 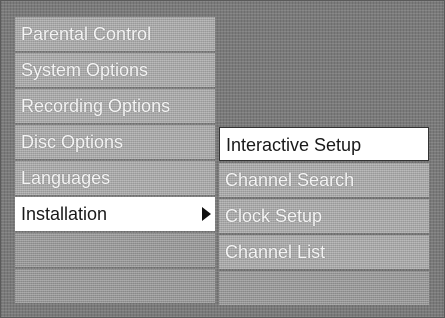 I want to click on submenu-item-empty, so click(x=324, y=288).